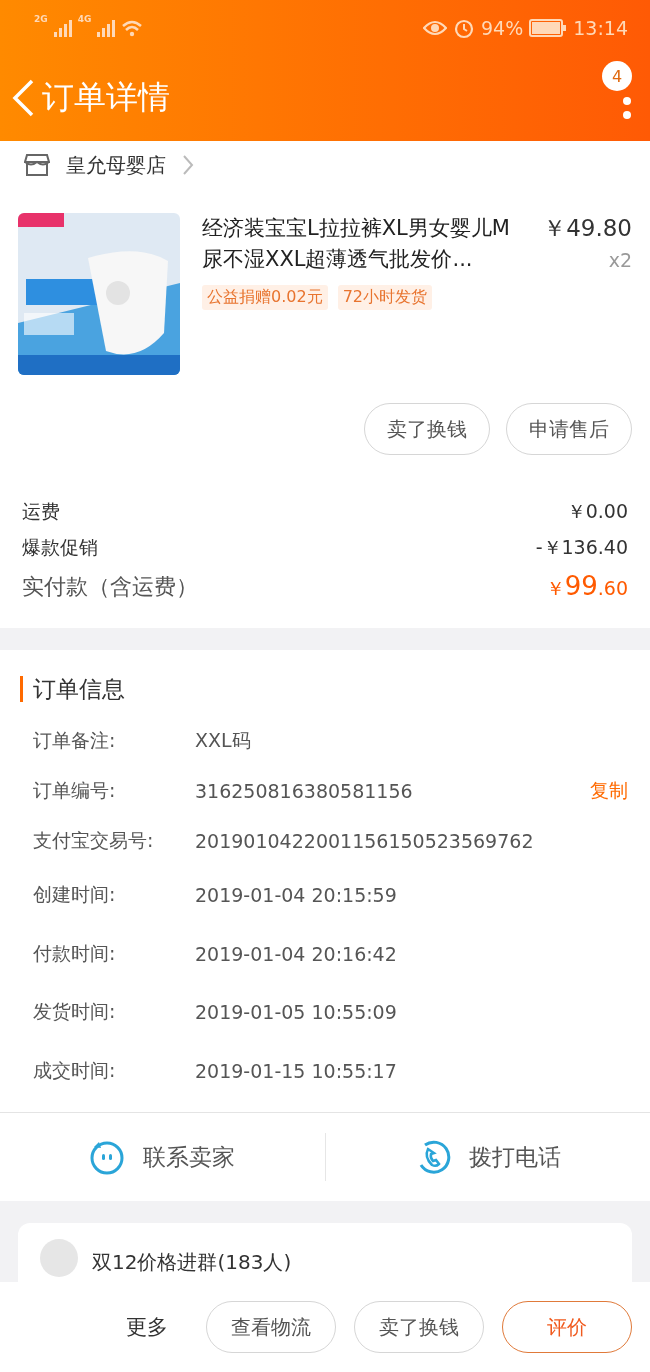  What do you see at coordinates (569, 429) in the screenshot?
I see `action-button: 申请售后` at bounding box center [569, 429].